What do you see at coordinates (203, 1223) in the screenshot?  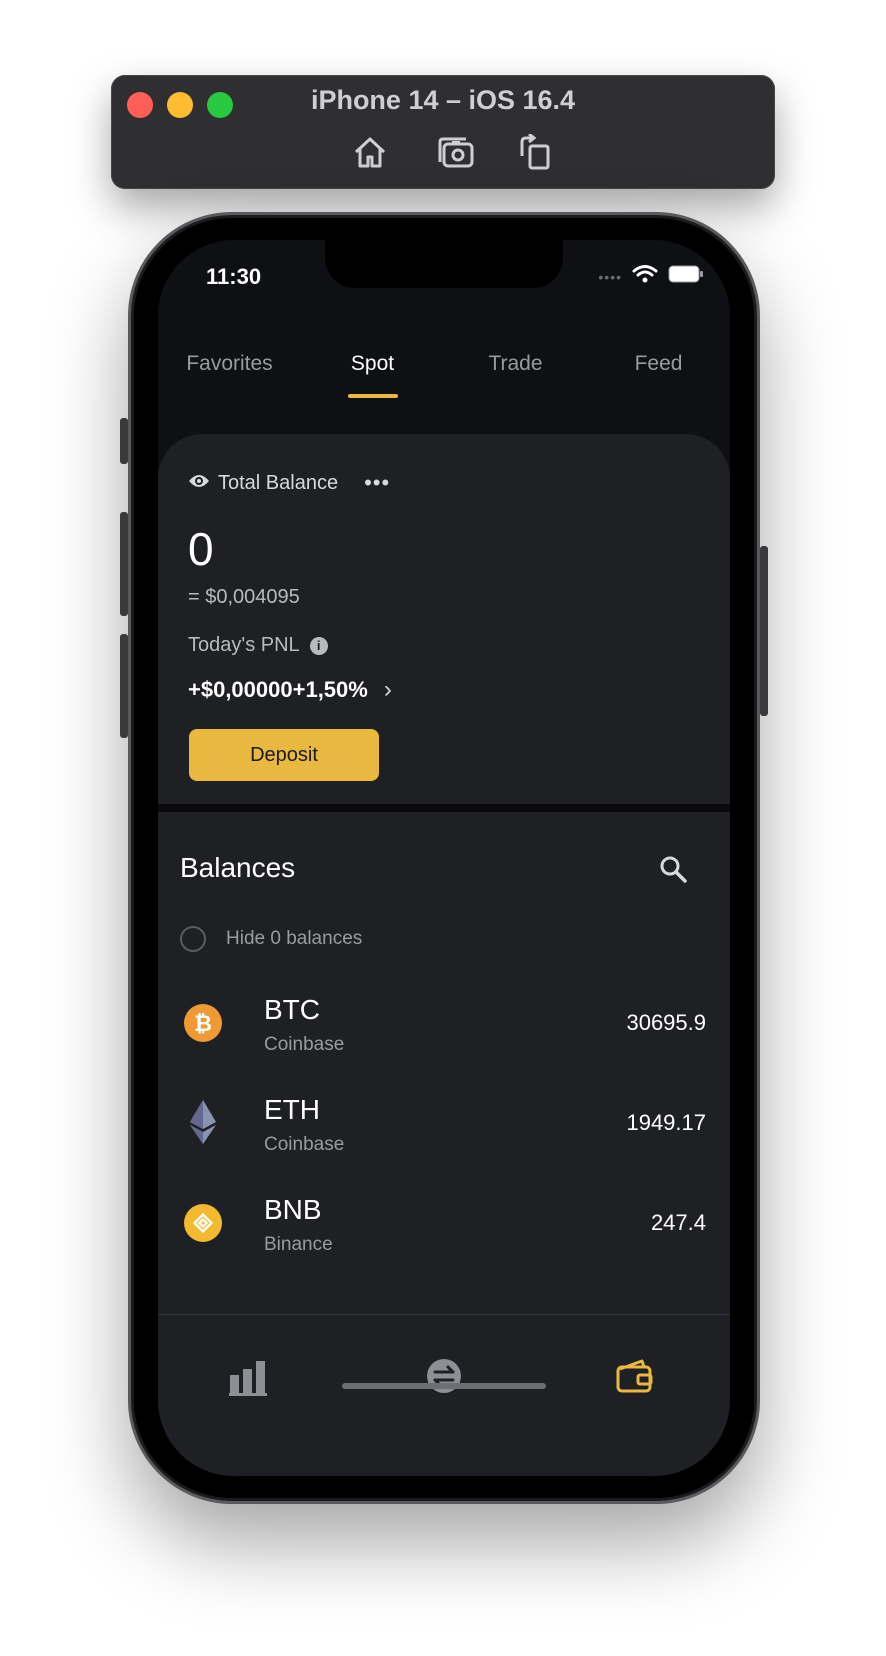 I see `bnb-icon` at bounding box center [203, 1223].